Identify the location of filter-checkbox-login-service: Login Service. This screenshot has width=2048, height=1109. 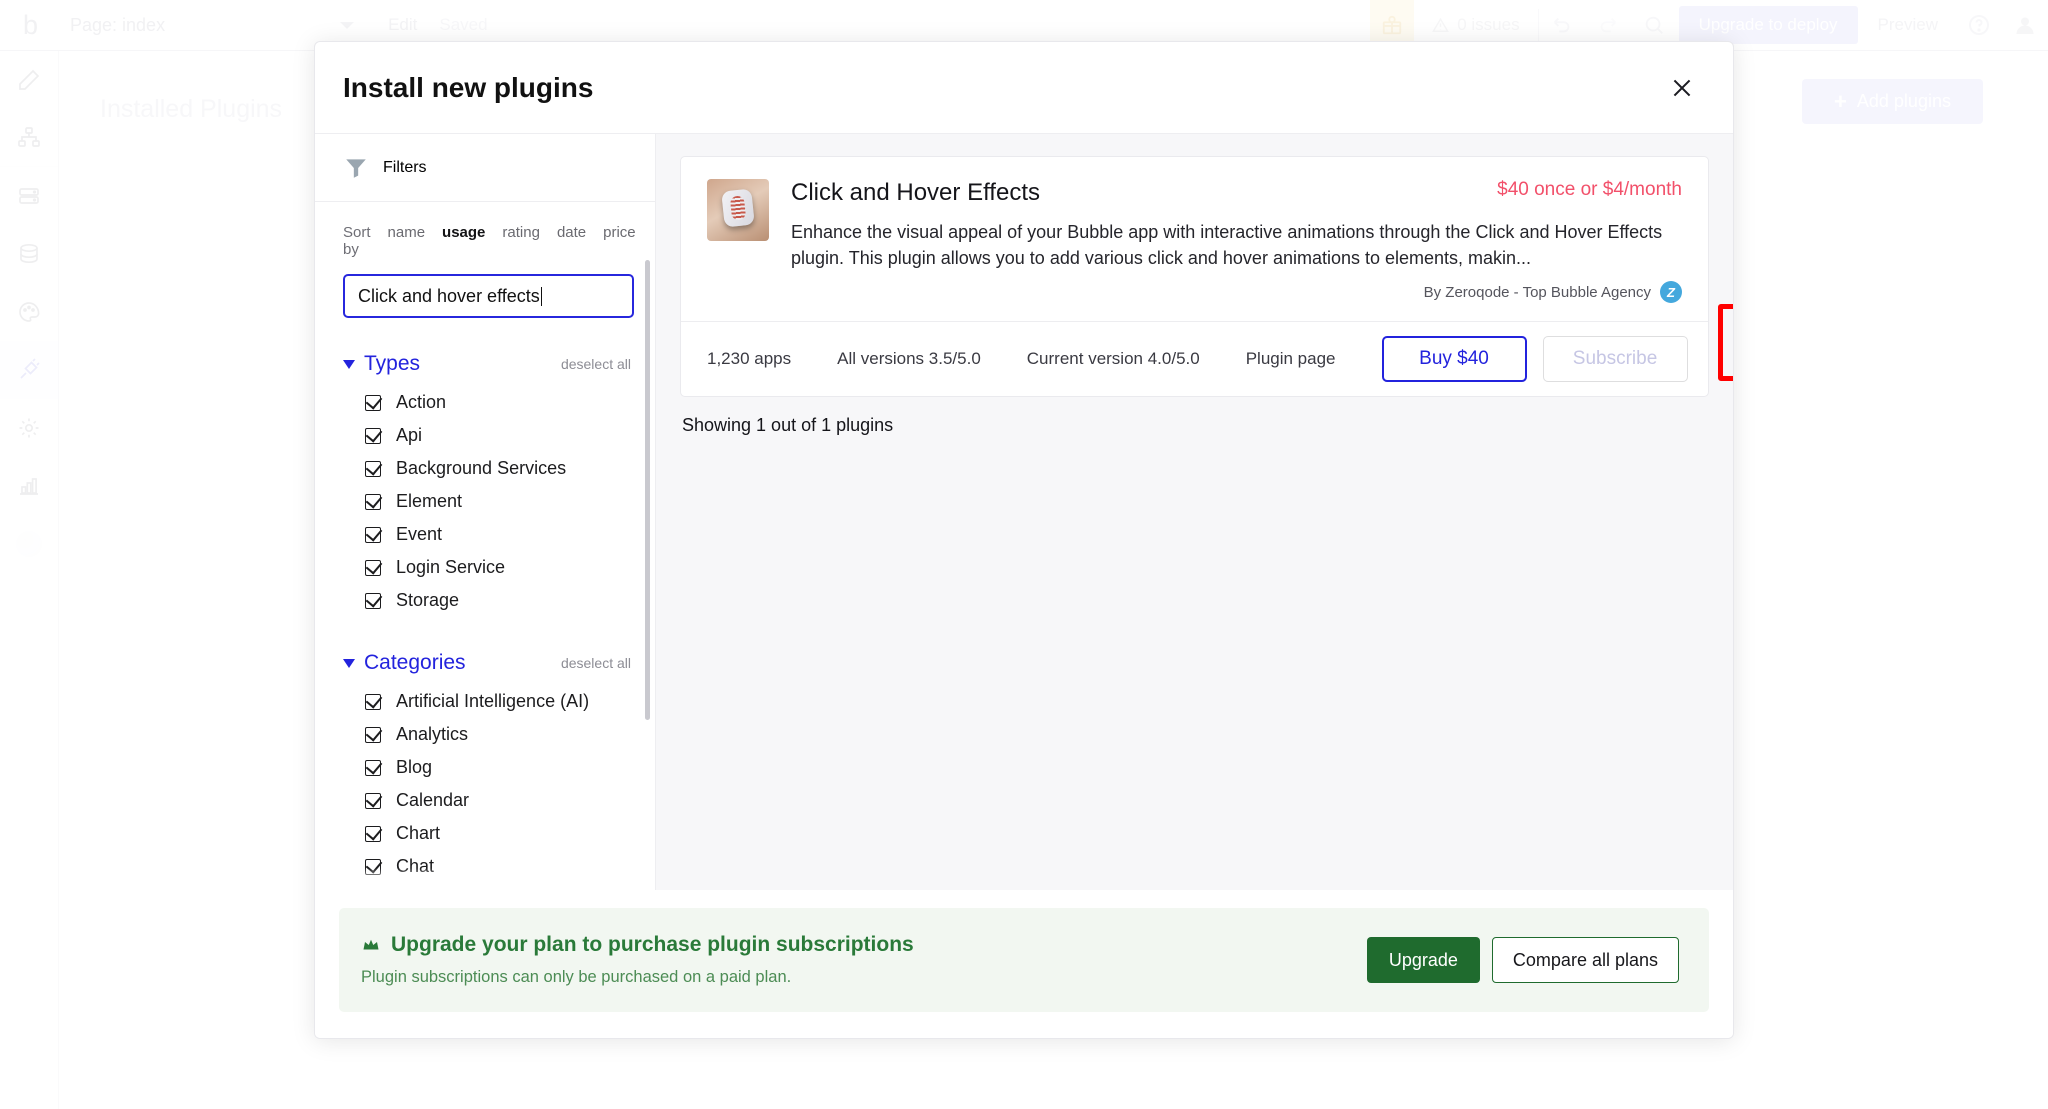
(487, 567).